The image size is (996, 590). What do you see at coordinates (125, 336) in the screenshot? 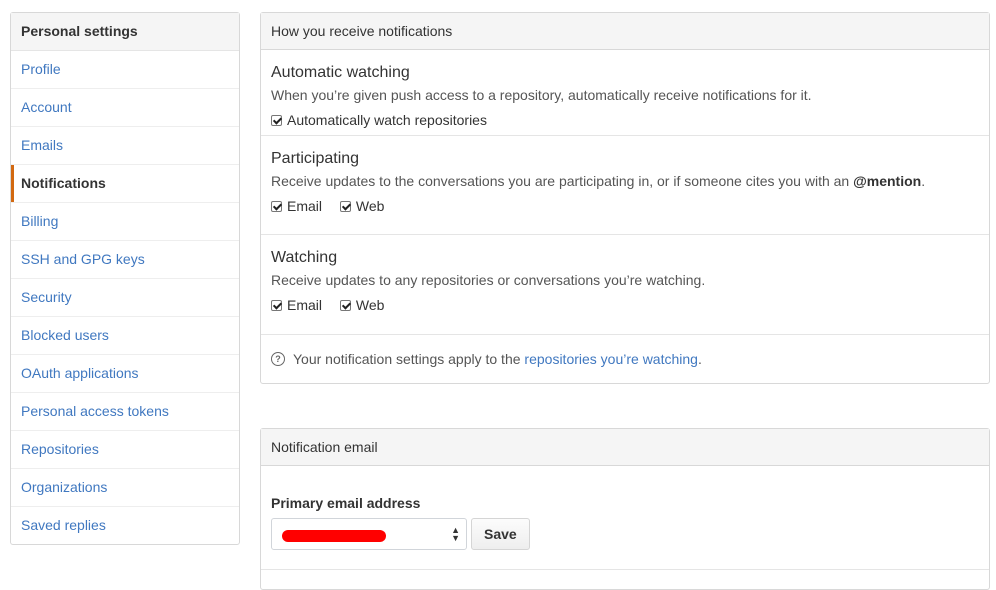
I see `sidebar-item-blocked-users: Blocked users` at bounding box center [125, 336].